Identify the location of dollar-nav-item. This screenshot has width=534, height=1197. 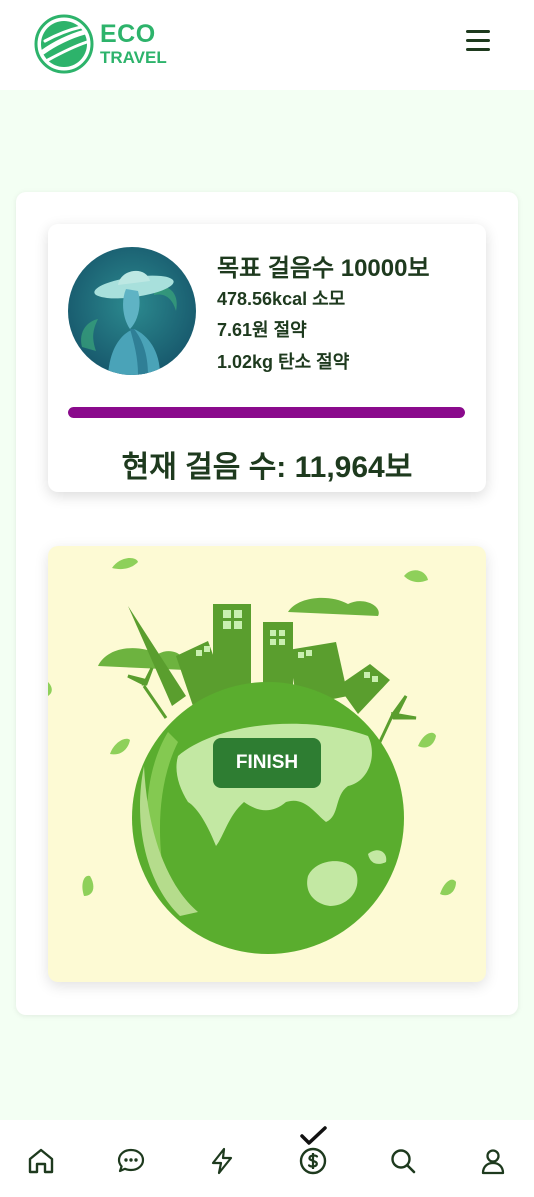
(313, 1153).